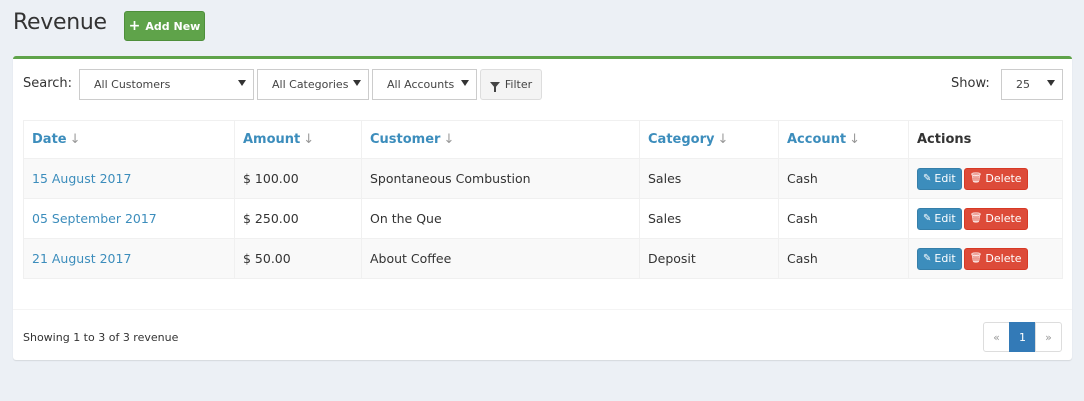  Describe the element at coordinates (500, 258) in the screenshot. I see `row-customer: About Coffee` at that location.